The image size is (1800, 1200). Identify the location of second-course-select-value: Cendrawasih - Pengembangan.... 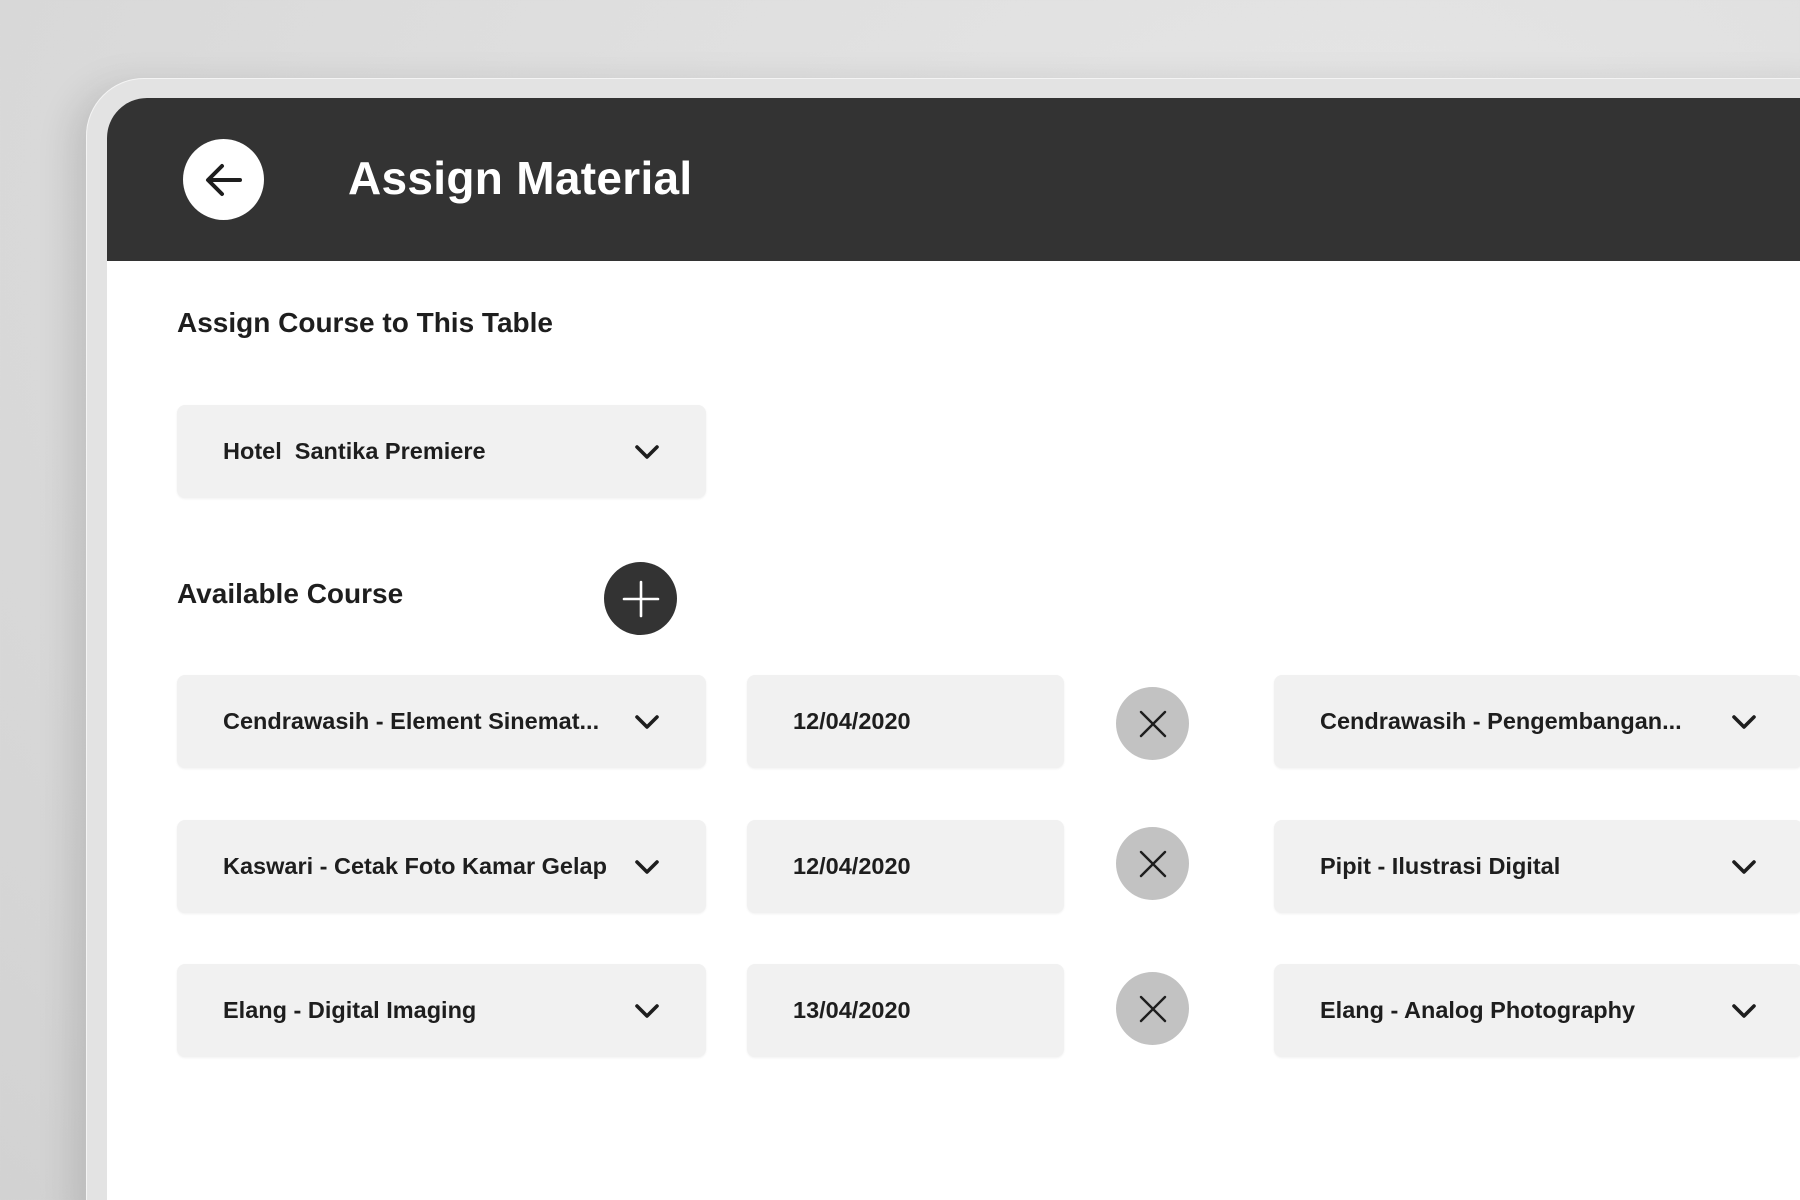
(1501, 721).